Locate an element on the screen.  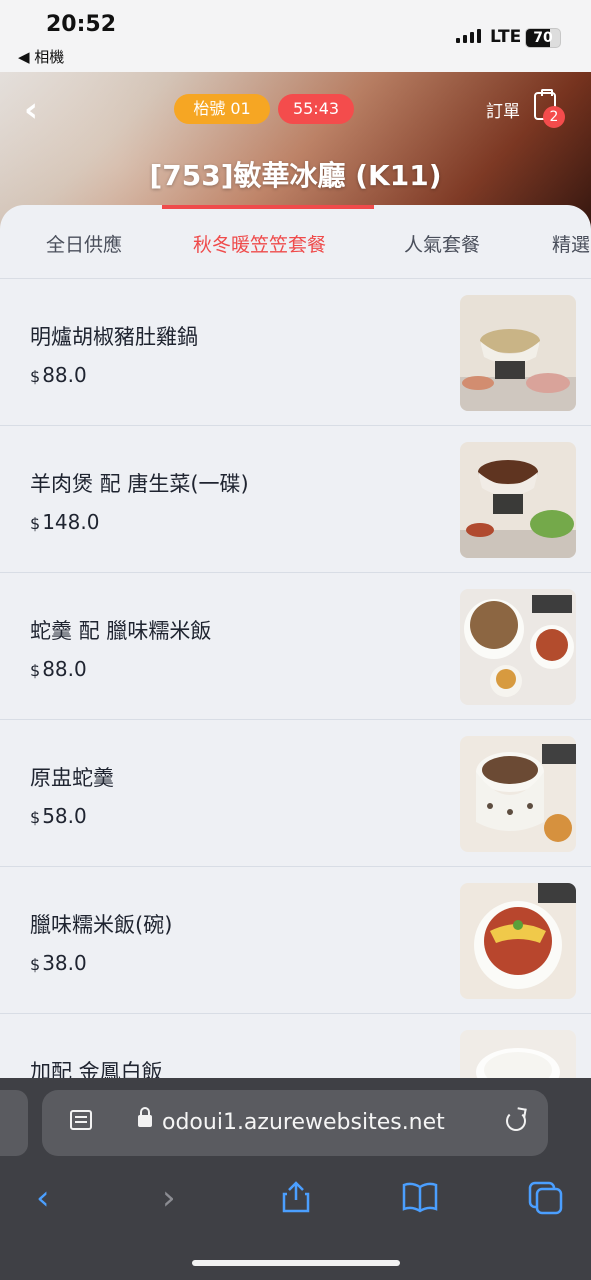
menu-item-name: 加配 金鳳白飯 is located at coordinates (96, 1069).